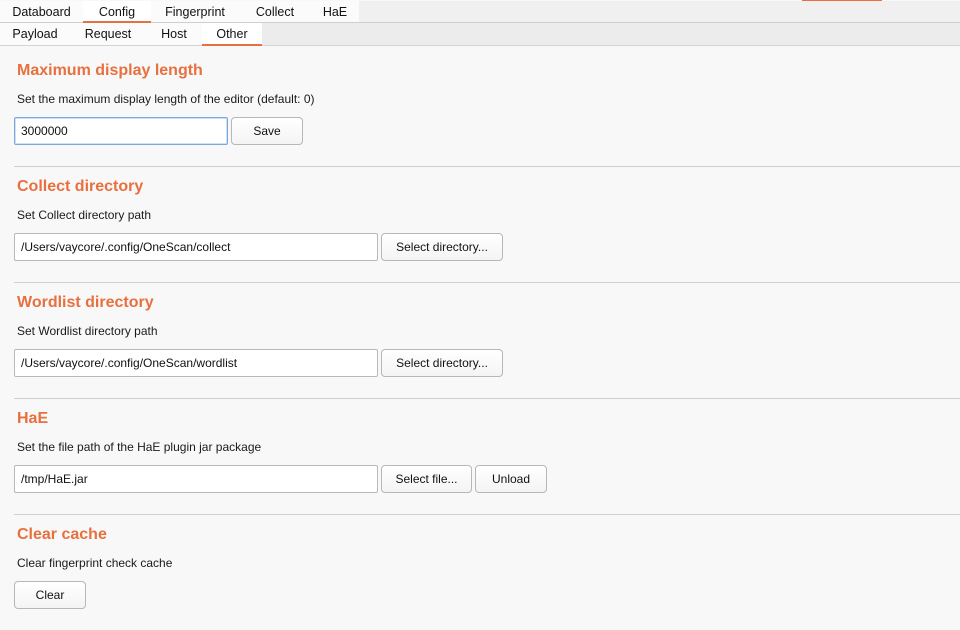 The height and width of the screenshot is (630, 960). I want to click on max-display-length-input, so click(121, 131).